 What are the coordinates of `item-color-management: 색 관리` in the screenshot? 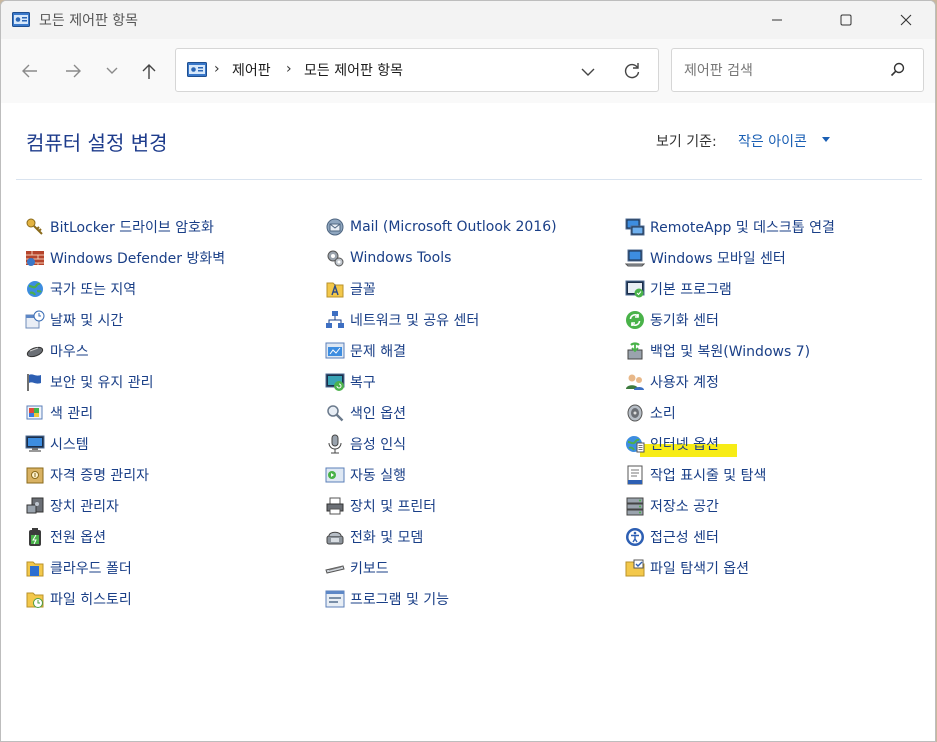 It's located at (125, 412).